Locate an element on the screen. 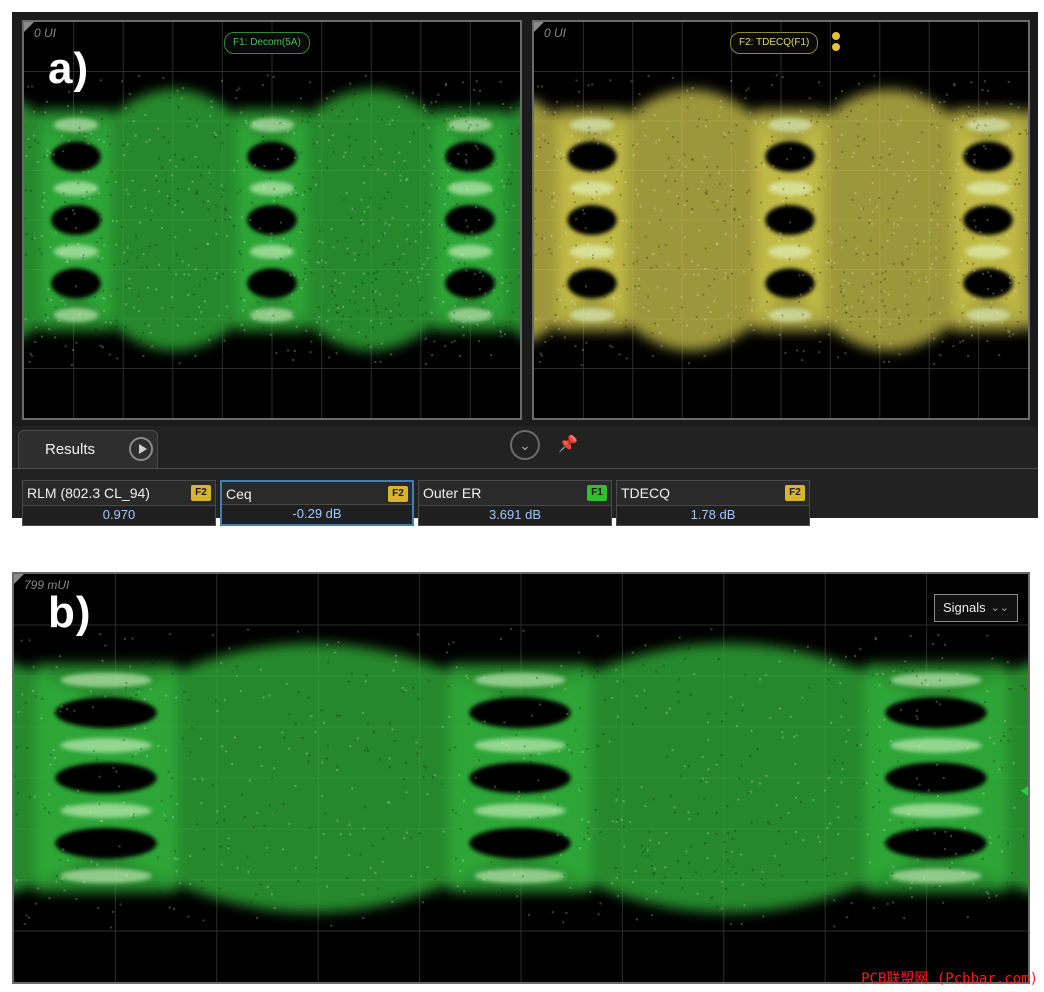  signals-dropdown: Signals ⌄⌄ is located at coordinates (976, 608).